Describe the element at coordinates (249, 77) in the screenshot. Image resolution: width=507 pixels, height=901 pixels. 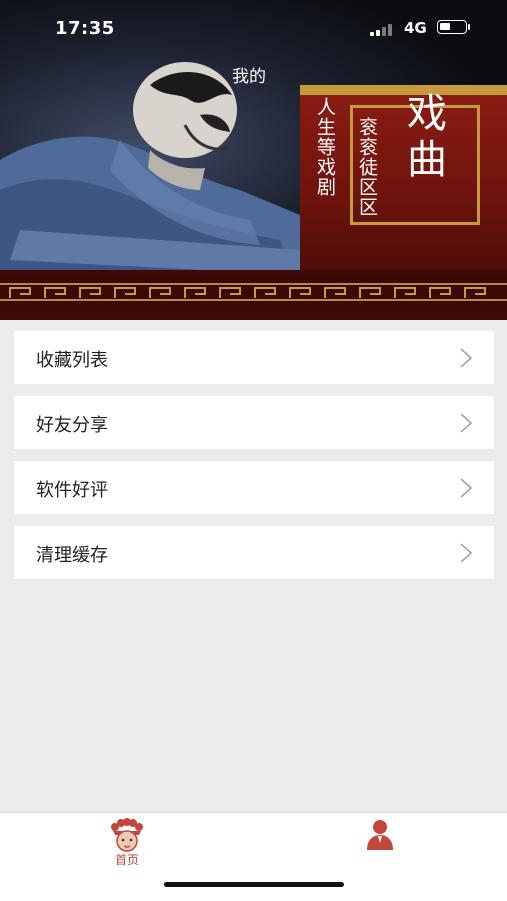
I see `page-title: 我的` at that location.